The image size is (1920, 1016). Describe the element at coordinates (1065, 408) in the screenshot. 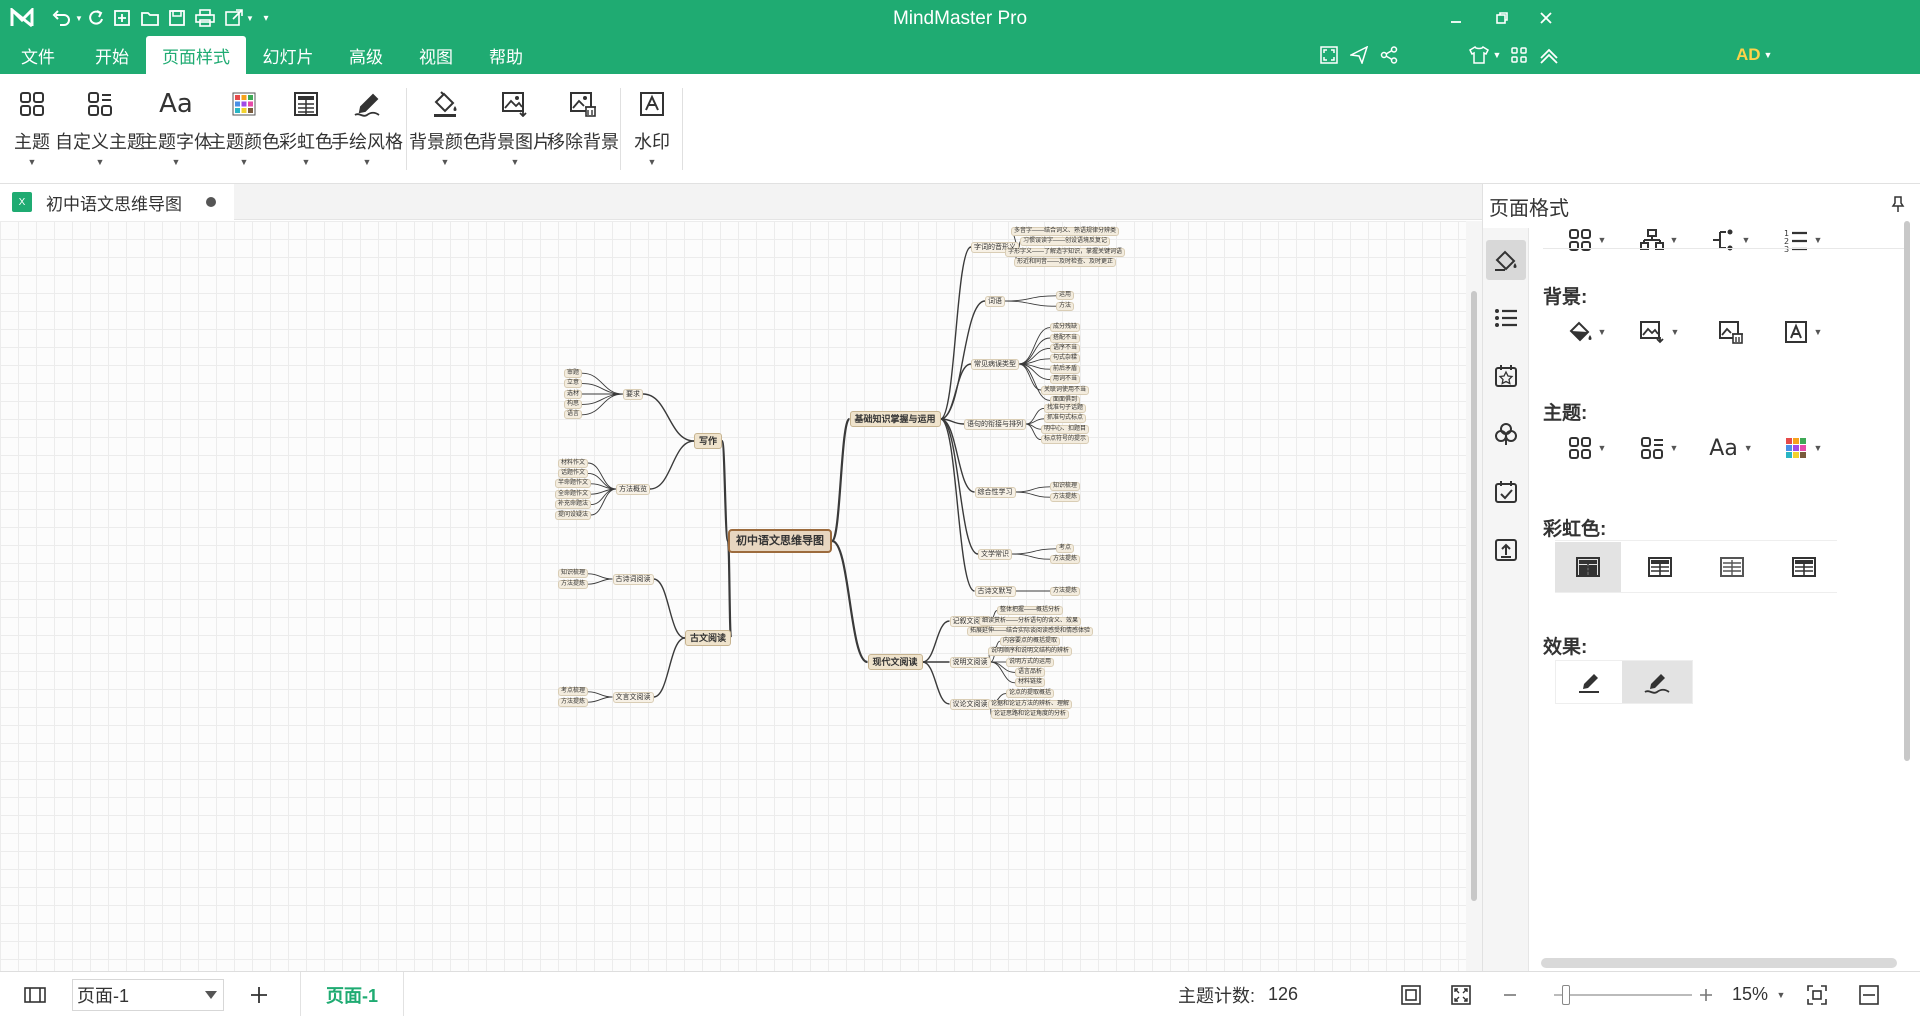

I see `leaf-topic: 找准句子话题` at that location.